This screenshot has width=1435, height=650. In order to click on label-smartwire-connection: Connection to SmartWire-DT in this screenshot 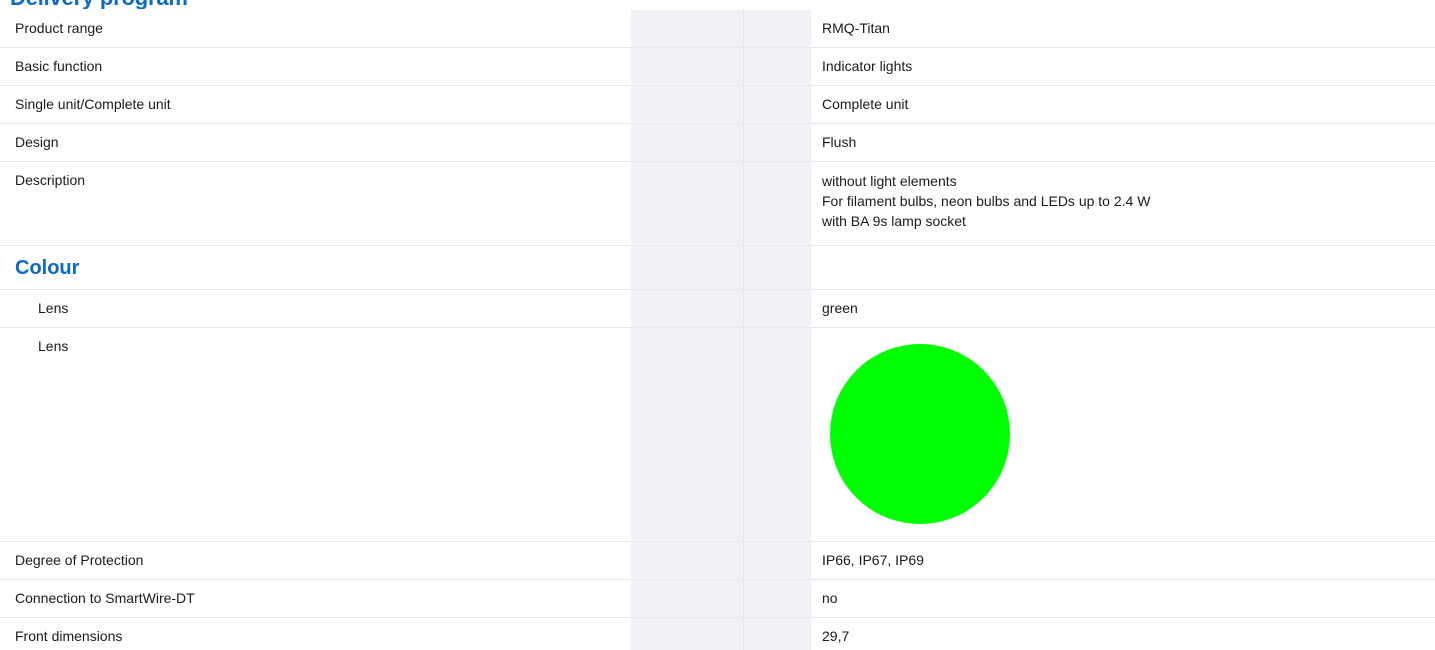, I will do `click(105, 598)`.